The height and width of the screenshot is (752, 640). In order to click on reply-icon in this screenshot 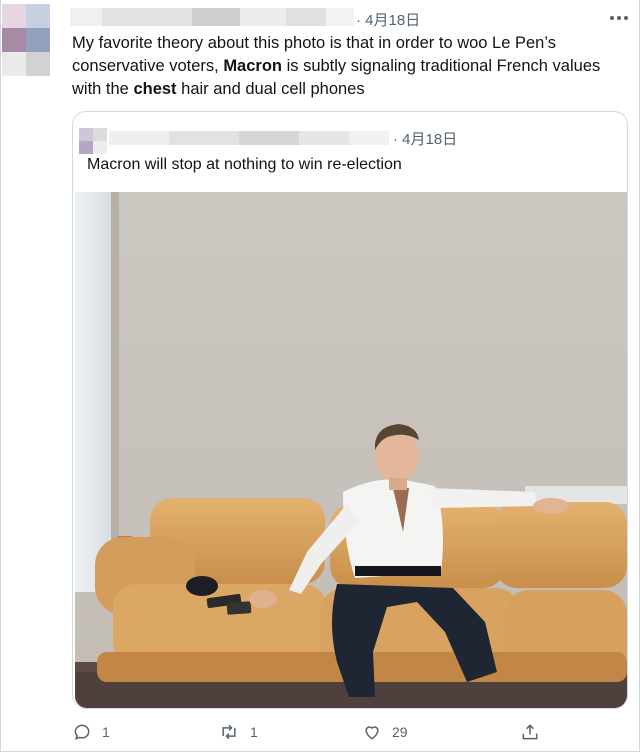, I will do `click(82, 732)`.